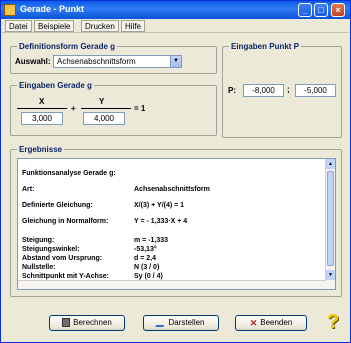  I want to click on point-label: P:, so click(232, 90).